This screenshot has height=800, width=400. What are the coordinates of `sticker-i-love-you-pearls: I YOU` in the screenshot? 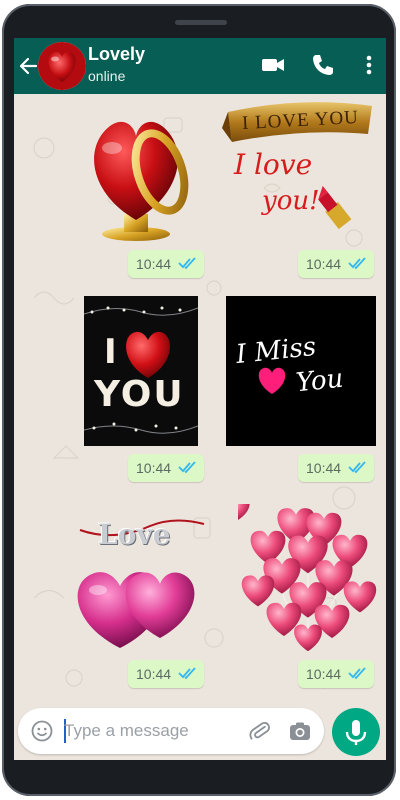 It's located at (141, 371).